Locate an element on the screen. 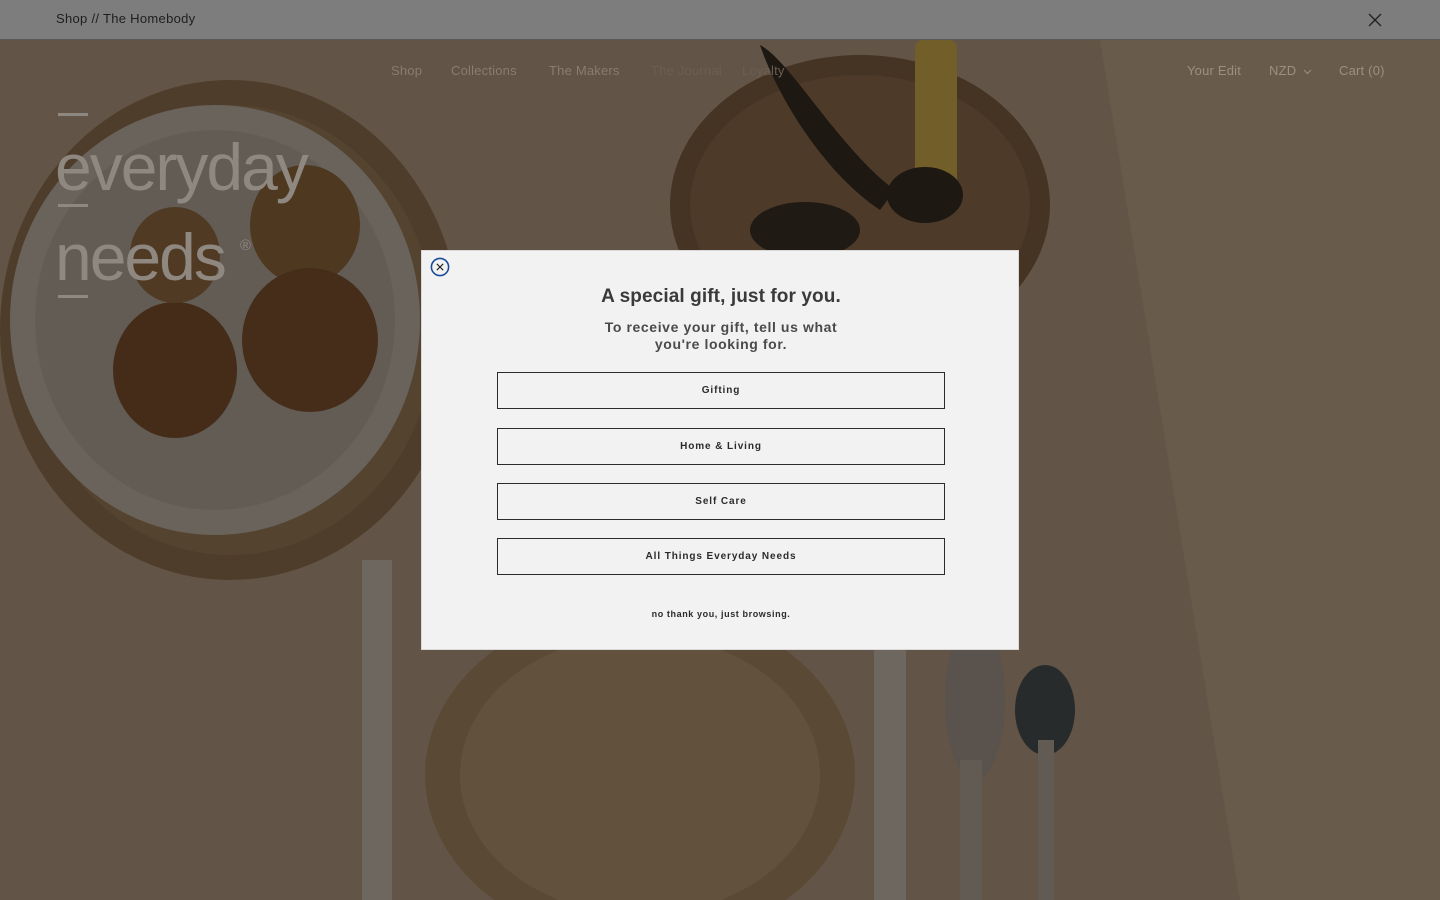  your-edit-link: Your Edit is located at coordinates (1214, 70).